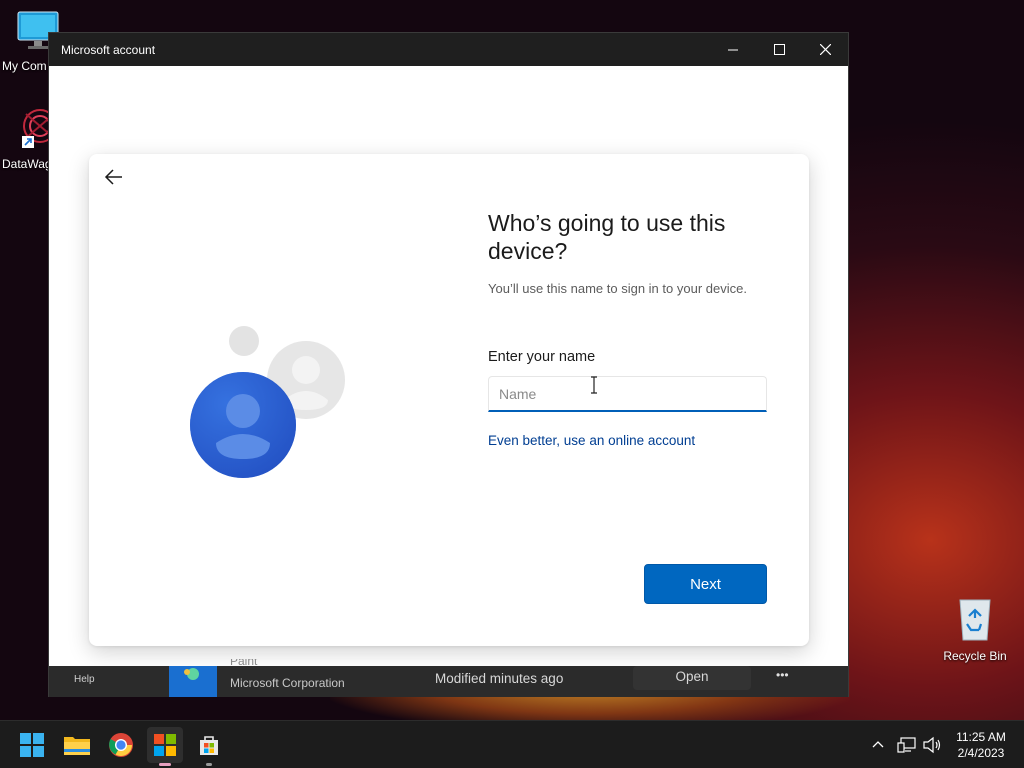 Image resolution: width=1024 pixels, height=768 pixels. What do you see at coordinates (705, 584) in the screenshot?
I see `next-button: Next` at bounding box center [705, 584].